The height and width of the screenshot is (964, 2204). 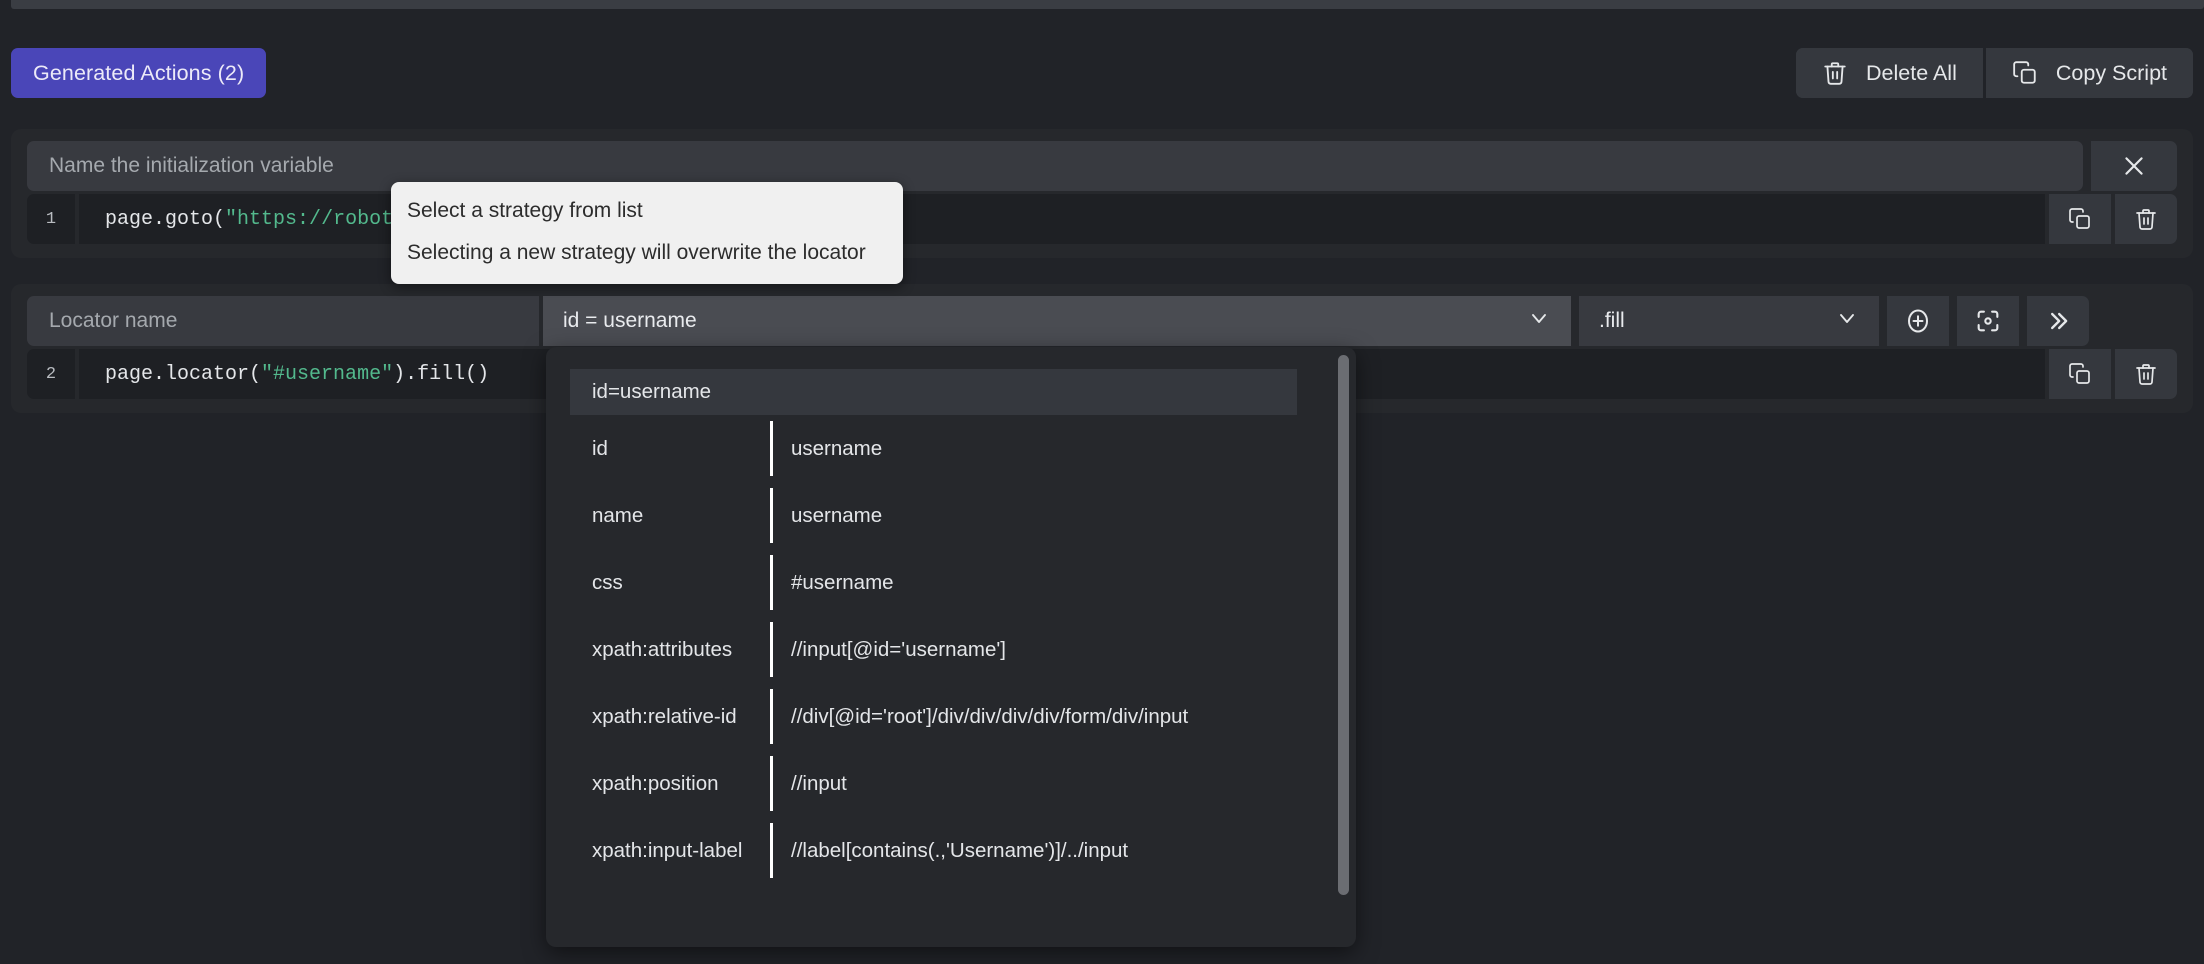 What do you see at coordinates (177, 374) in the screenshot?
I see `code-call-2: page.locator` at bounding box center [177, 374].